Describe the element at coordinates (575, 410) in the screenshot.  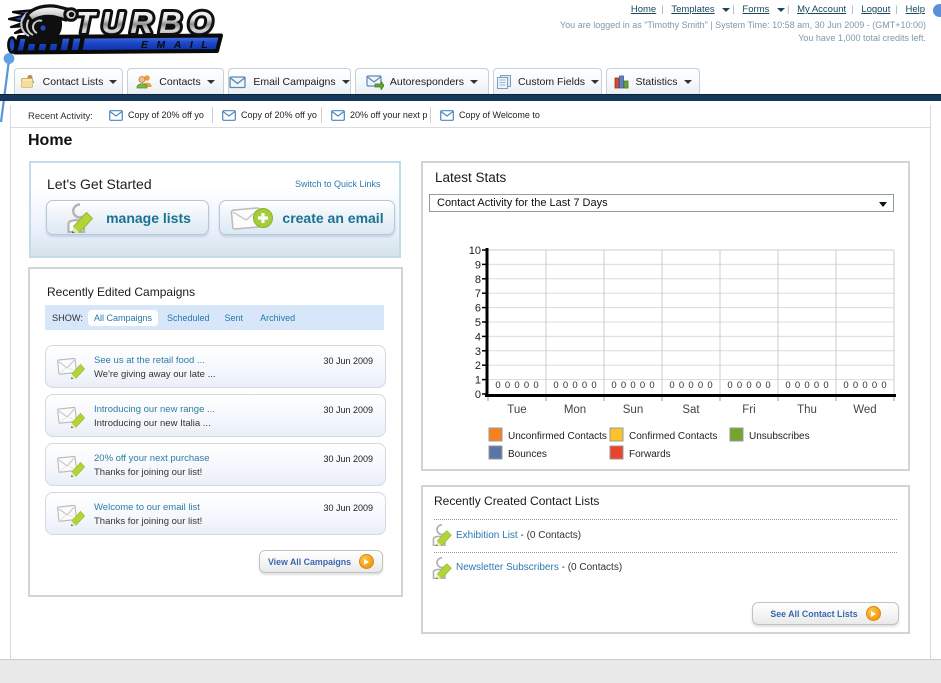
I see `svg-text: Mon` at that location.